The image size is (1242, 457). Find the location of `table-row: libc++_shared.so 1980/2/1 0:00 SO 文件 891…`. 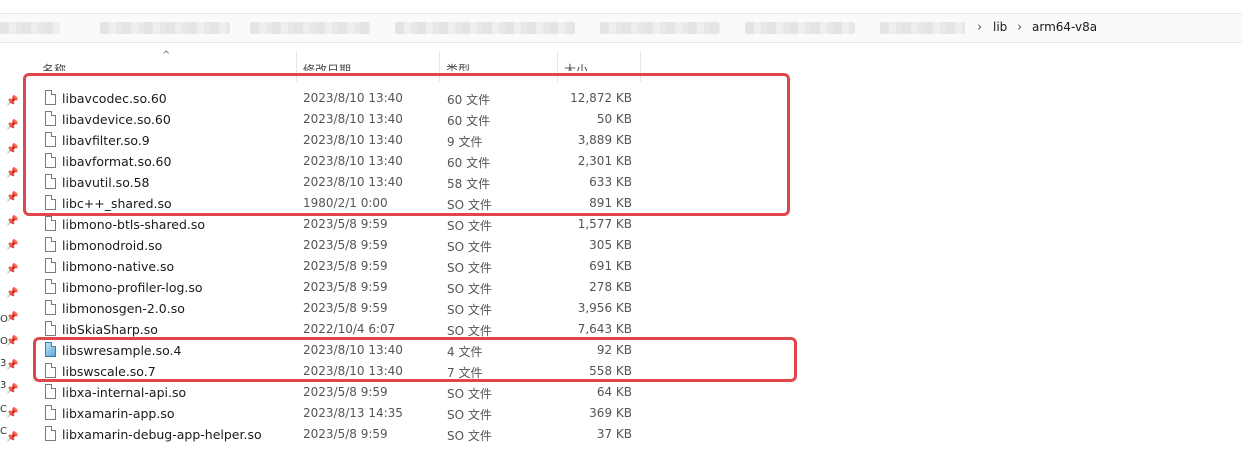

table-row: libc++_shared.so 1980/2/1 0:00 SO 文件 891… is located at coordinates (632, 203).